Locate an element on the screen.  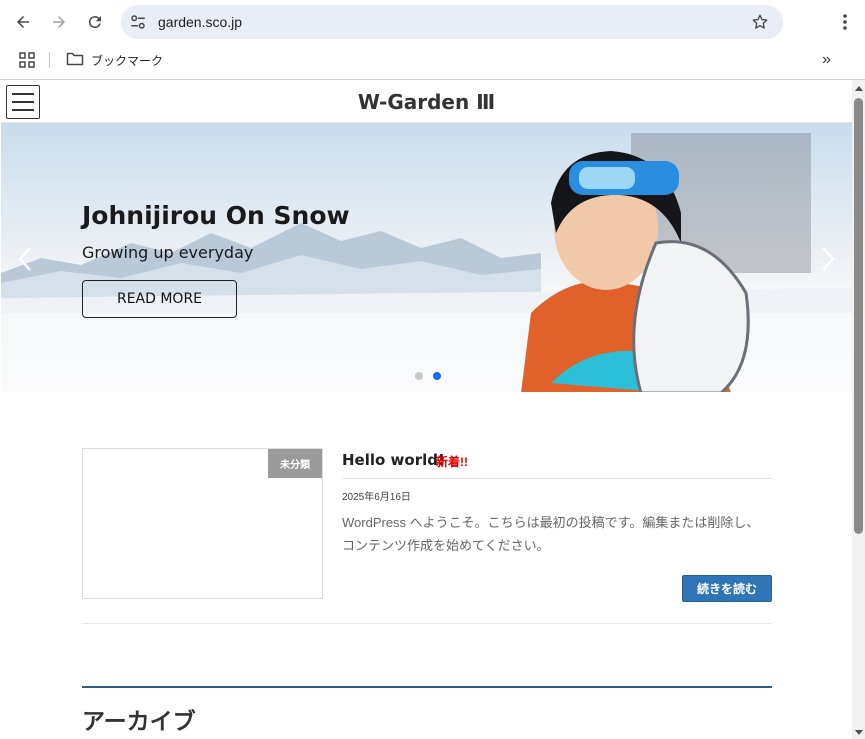
chevron-right-icon is located at coordinates (828, 259).